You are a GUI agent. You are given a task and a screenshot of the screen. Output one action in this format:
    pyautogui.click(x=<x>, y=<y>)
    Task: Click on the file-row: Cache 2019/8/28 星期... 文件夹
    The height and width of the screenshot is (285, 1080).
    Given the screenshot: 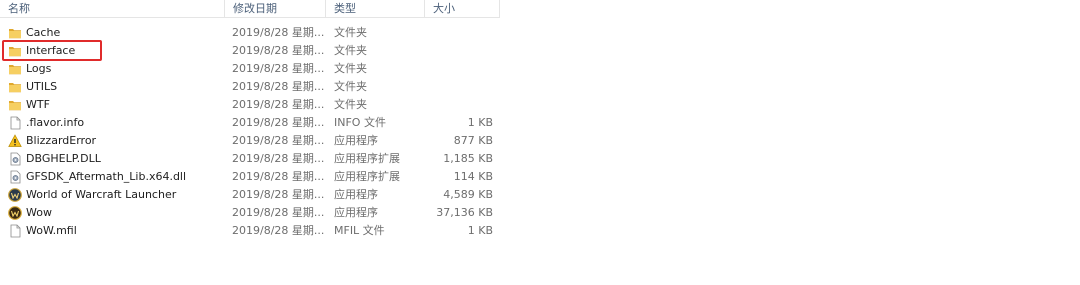 What is the action you would take?
    pyautogui.click(x=250, y=33)
    